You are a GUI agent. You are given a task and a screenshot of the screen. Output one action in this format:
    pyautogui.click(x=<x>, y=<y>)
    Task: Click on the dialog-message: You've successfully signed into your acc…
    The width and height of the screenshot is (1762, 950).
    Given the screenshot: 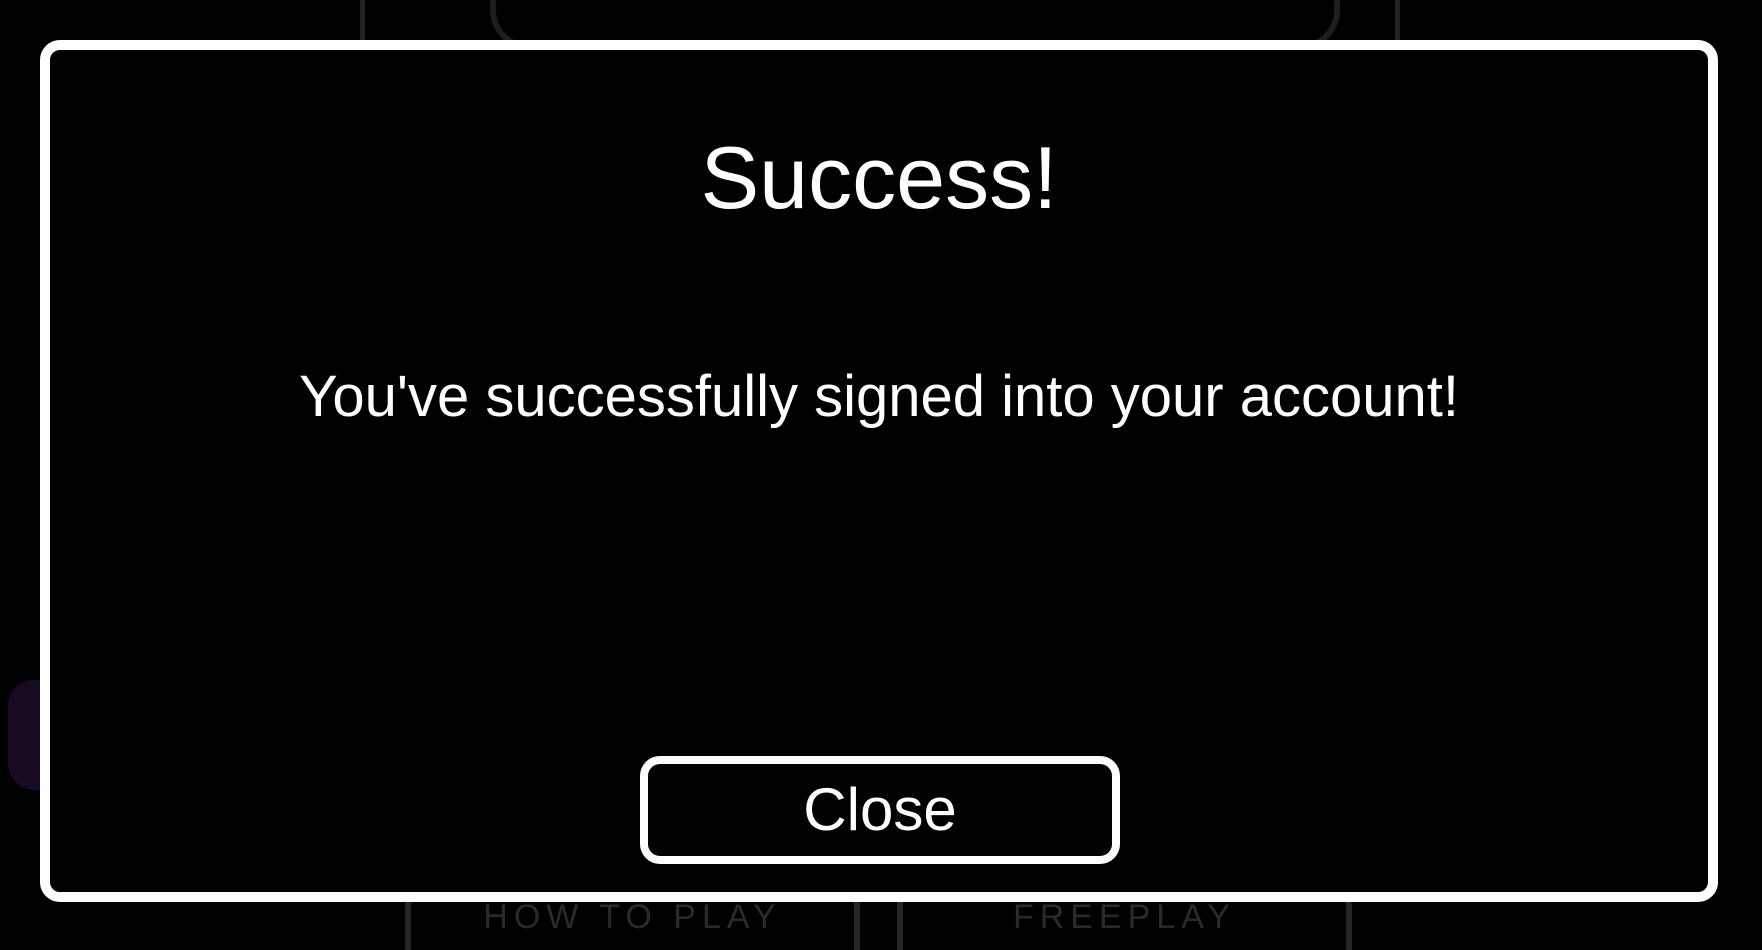 What is the action you would take?
    pyautogui.click(x=879, y=396)
    